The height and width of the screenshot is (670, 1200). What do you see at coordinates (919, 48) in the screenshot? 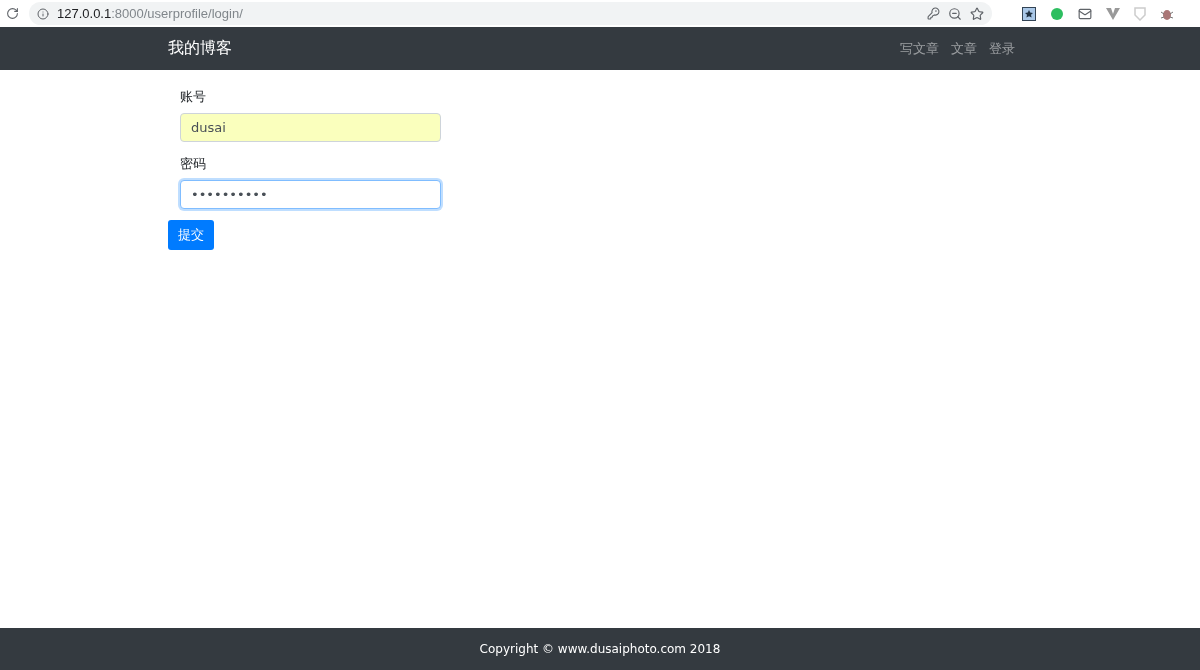
I see `nav-link: 写文章` at bounding box center [919, 48].